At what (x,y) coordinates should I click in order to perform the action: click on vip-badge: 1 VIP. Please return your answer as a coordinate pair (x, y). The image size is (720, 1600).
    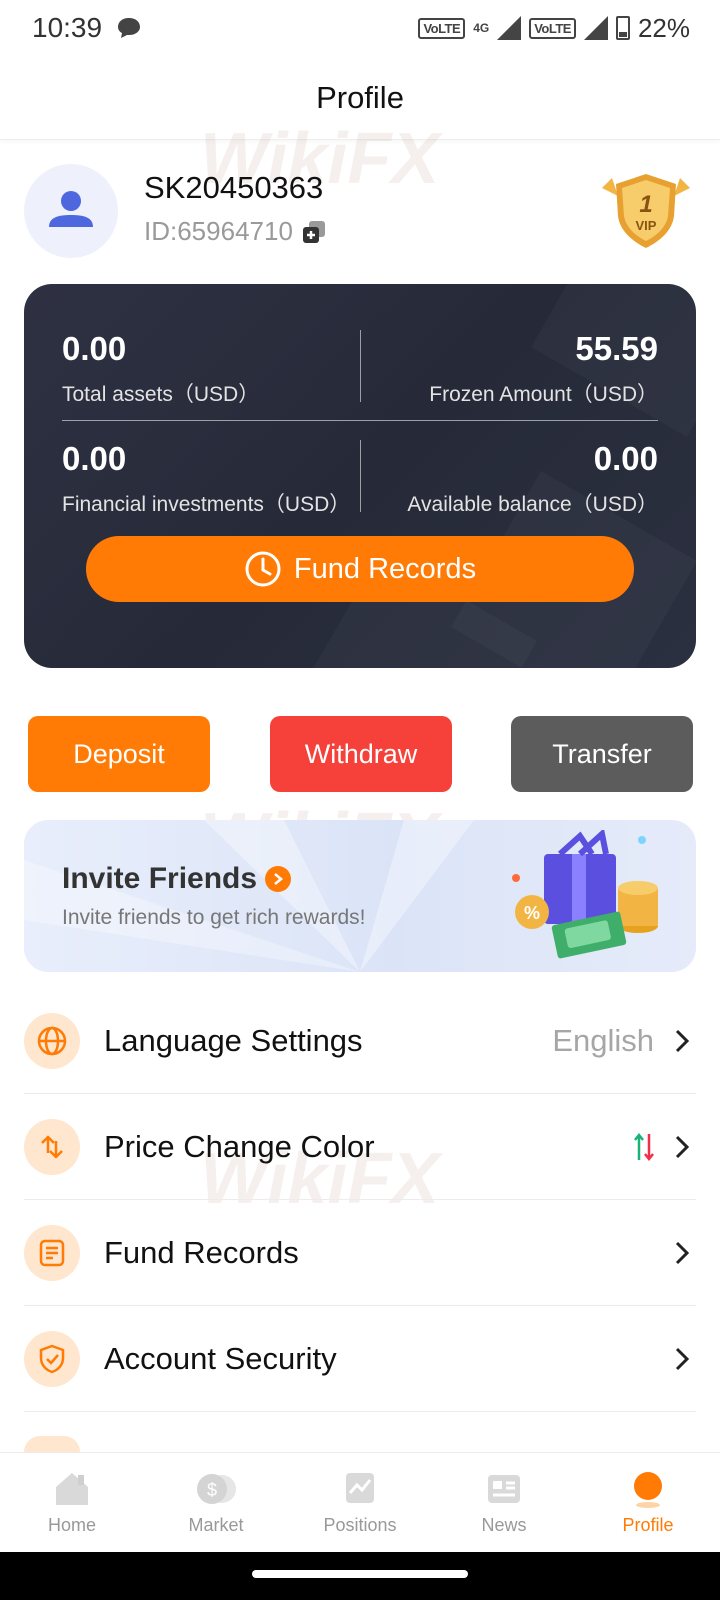
    Looking at the image, I should click on (646, 210).